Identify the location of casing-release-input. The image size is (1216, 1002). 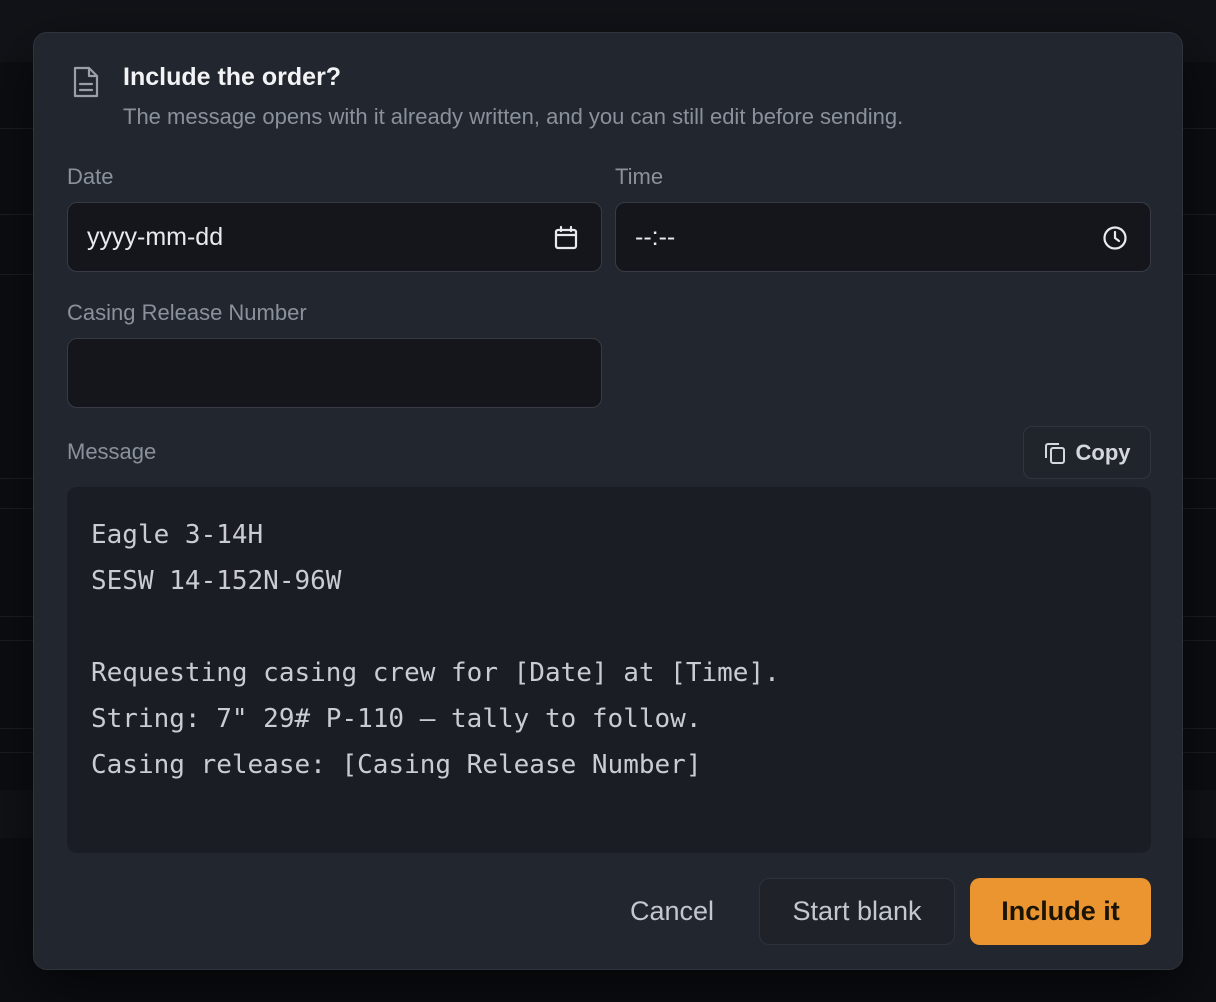
(334, 373).